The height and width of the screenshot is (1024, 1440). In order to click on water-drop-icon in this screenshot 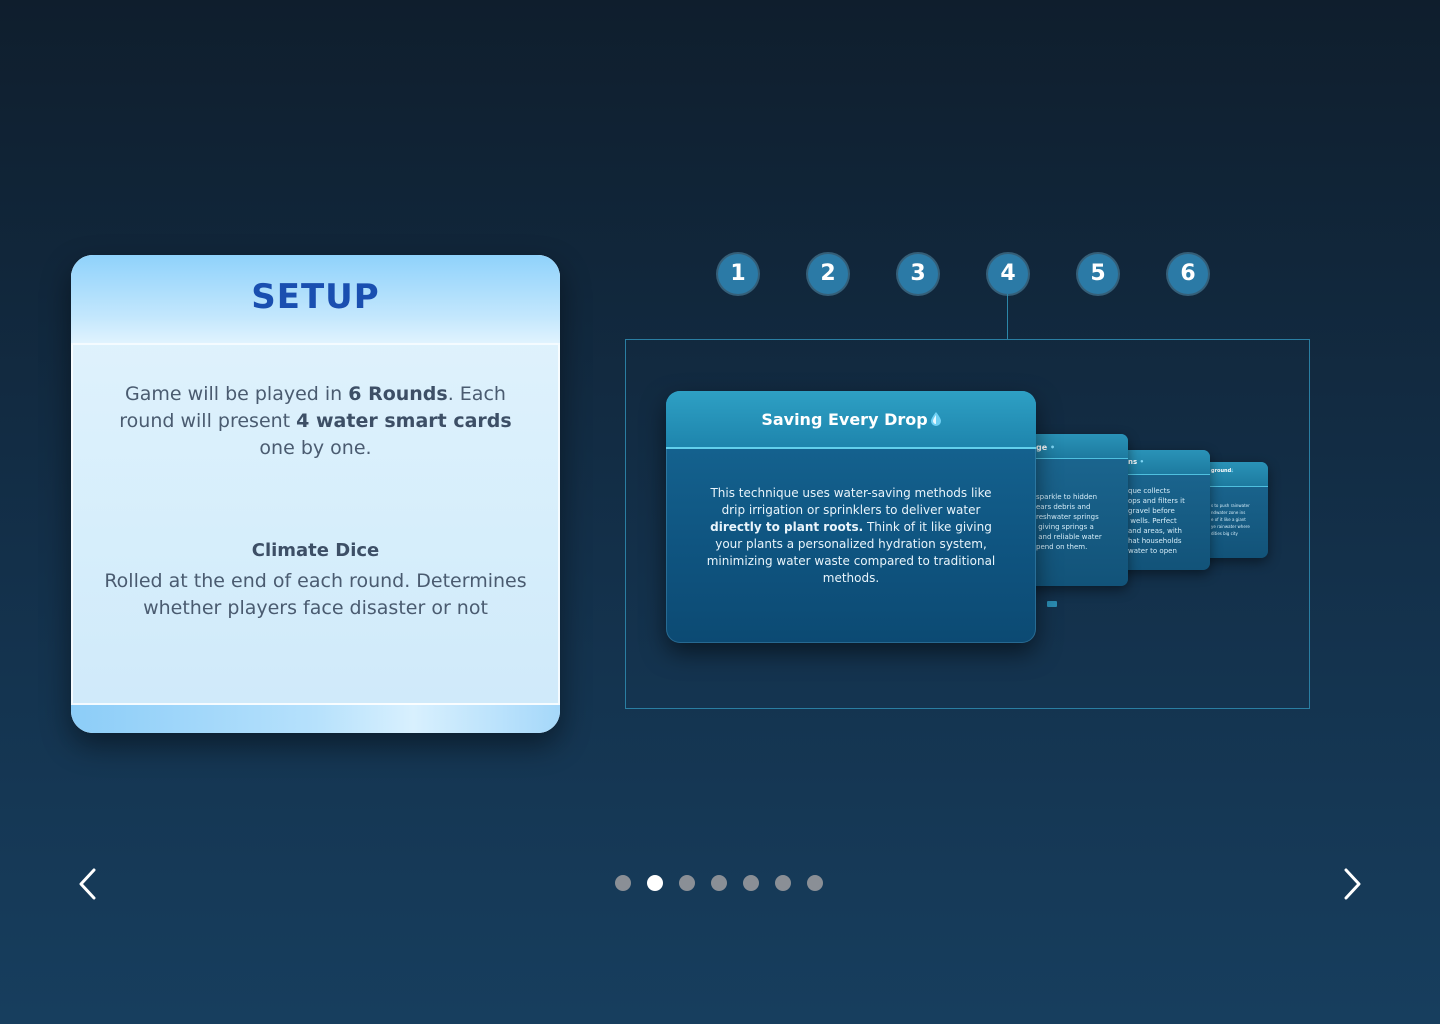, I will do `click(935, 419)`.